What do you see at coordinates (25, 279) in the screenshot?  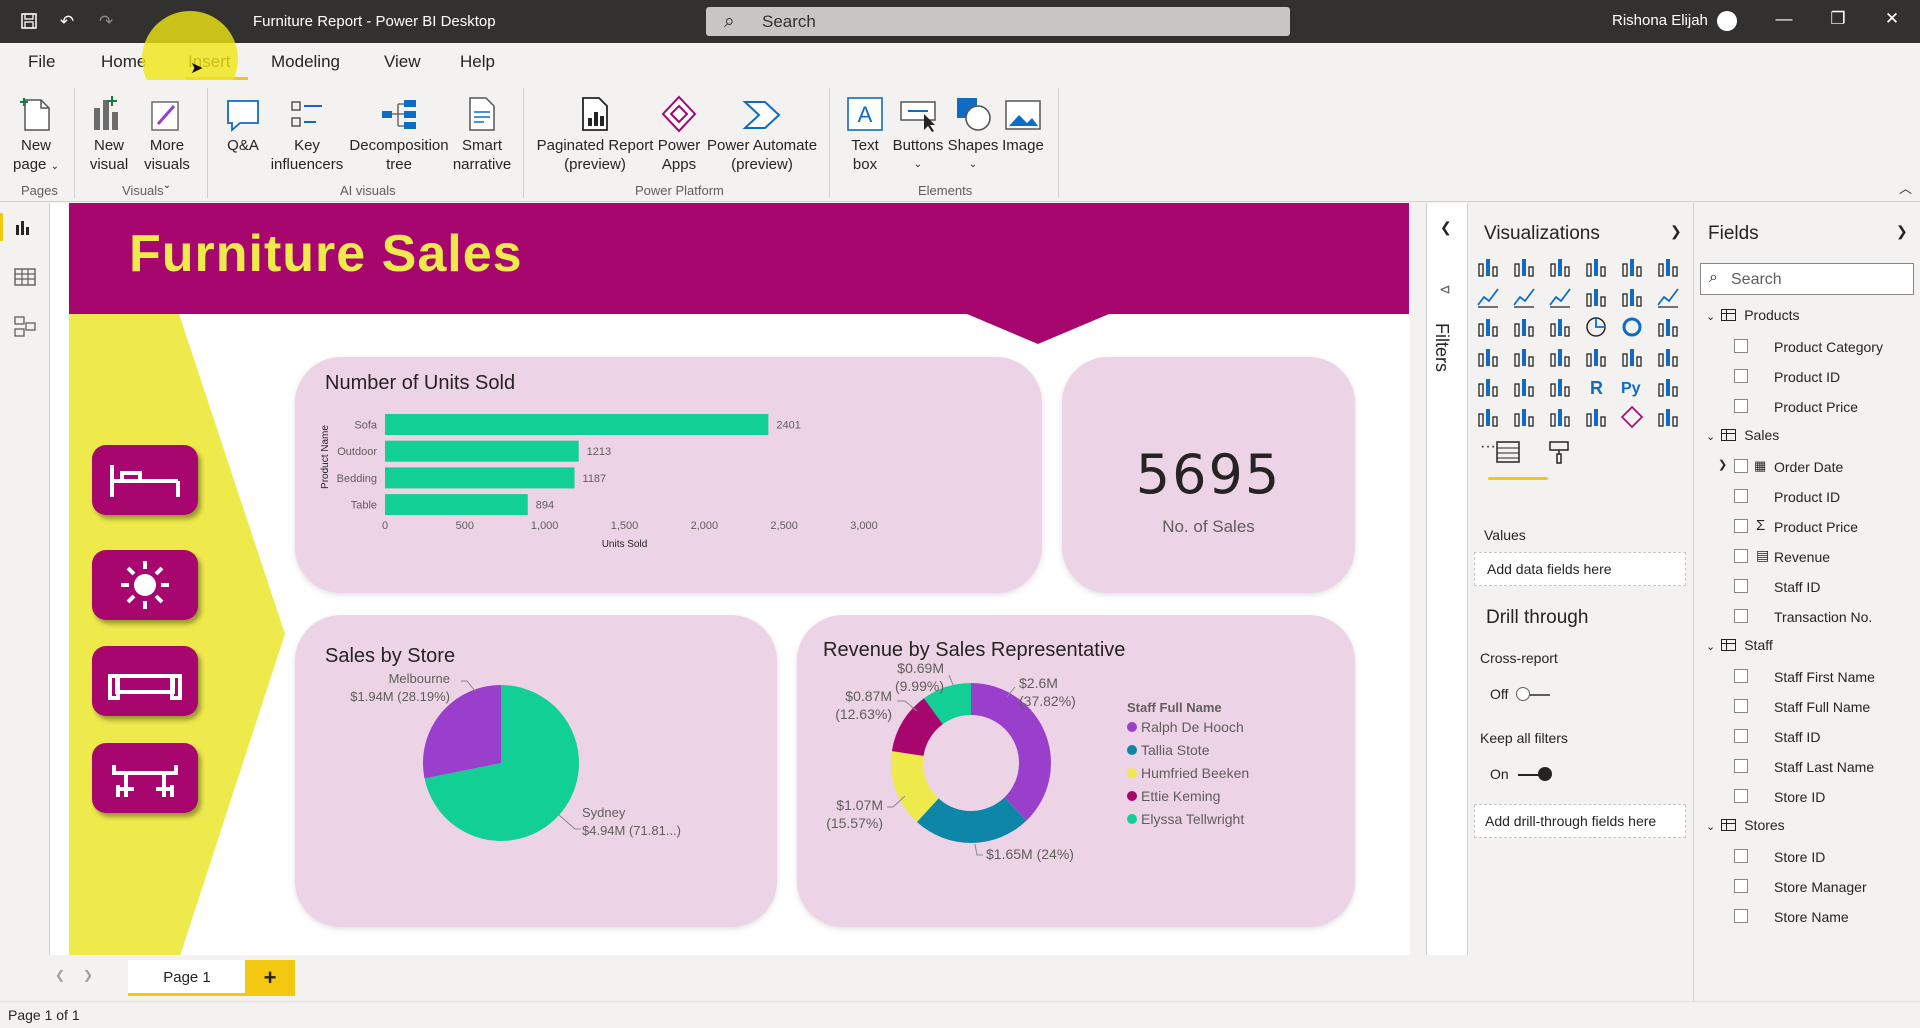 I see `data-view-icon` at bounding box center [25, 279].